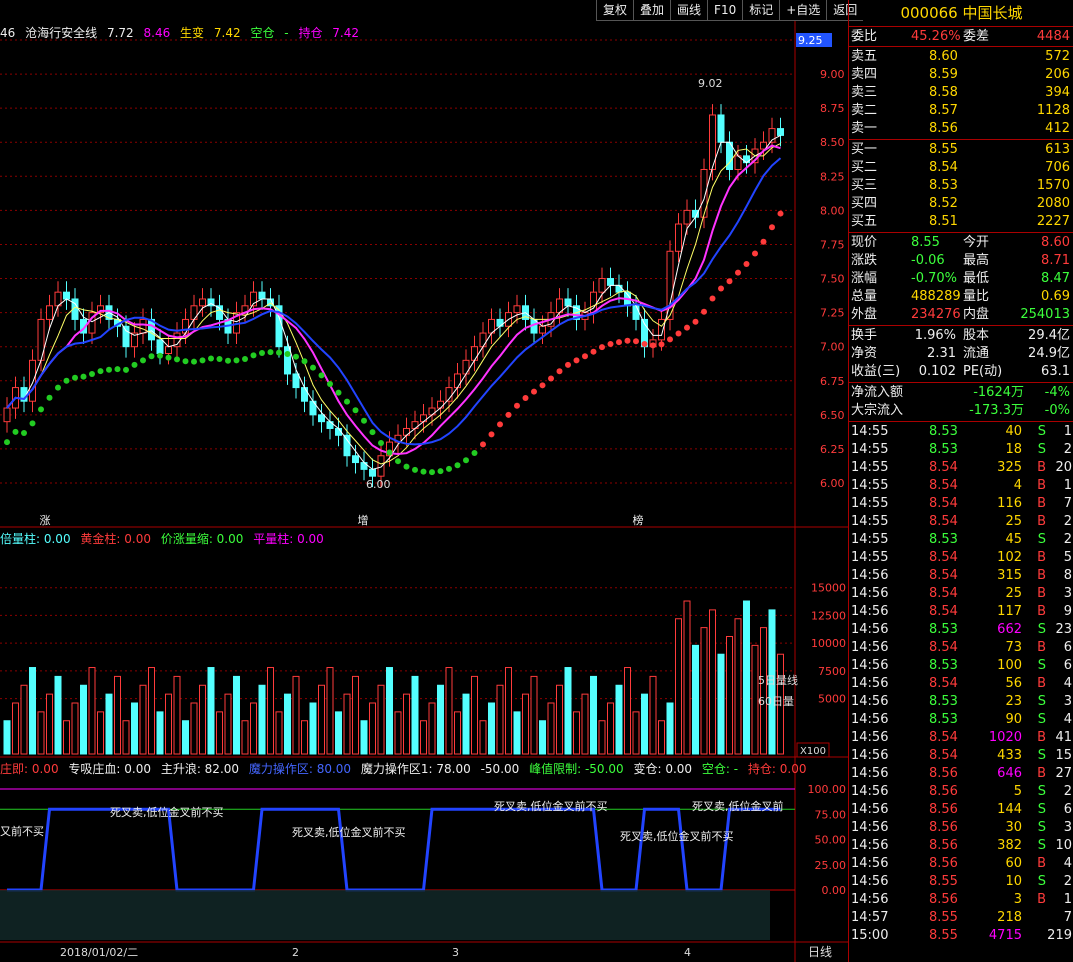 Image resolution: width=1073 pixels, height=962 pixels. I want to click on tick-vol: 116, so click(1009, 503).